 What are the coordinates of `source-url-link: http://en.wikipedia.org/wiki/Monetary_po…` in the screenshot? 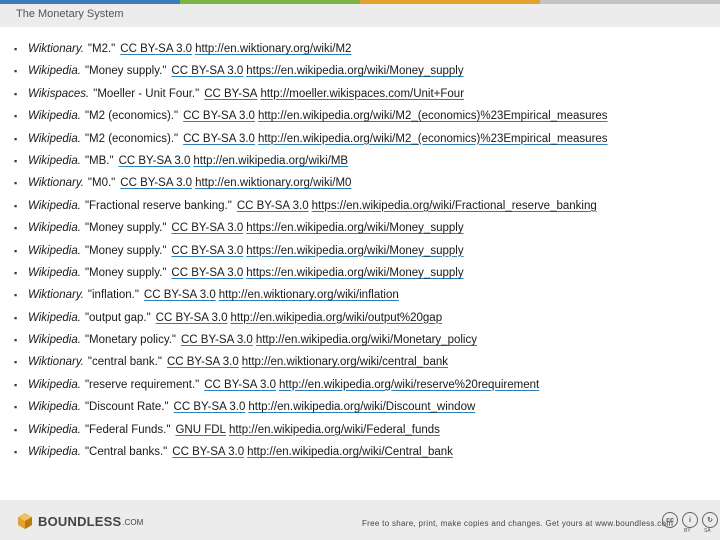 It's located at (366, 340).